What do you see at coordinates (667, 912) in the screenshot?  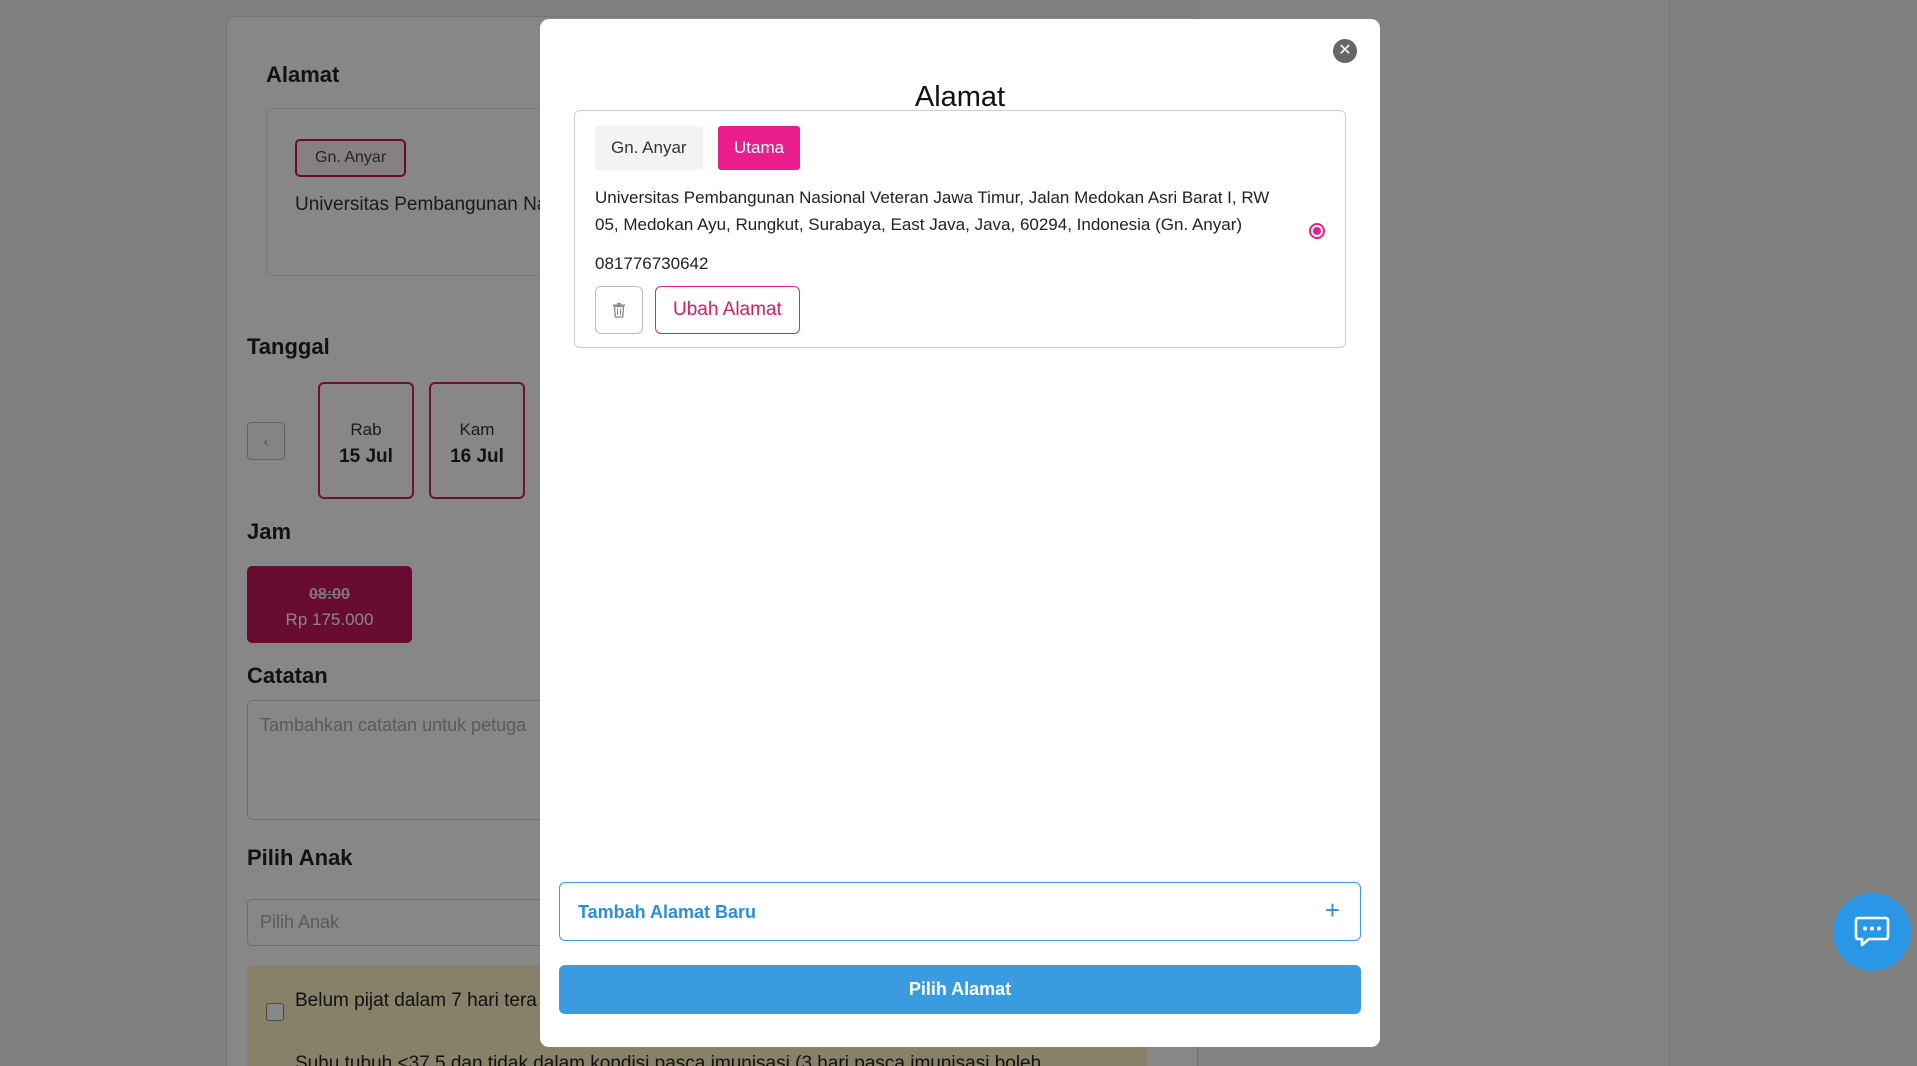 I see `add-address-label: Tambah Alamat Baru` at bounding box center [667, 912].